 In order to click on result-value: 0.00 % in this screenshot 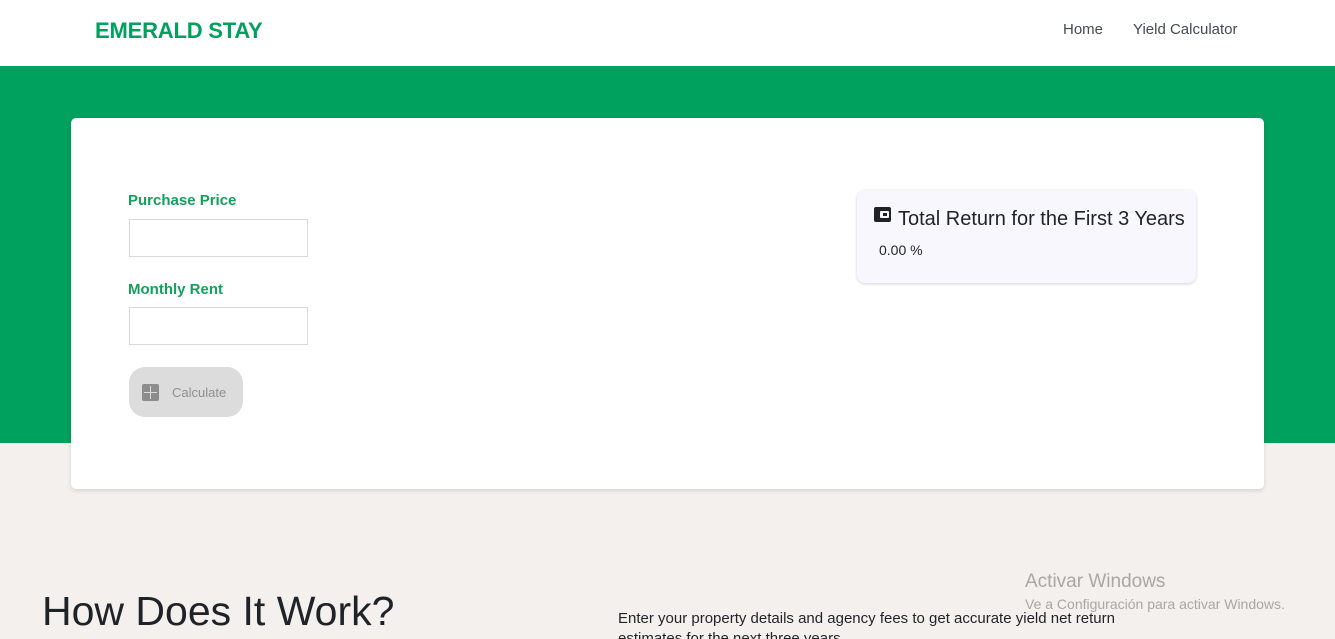, I will do `click(901, 250)`.